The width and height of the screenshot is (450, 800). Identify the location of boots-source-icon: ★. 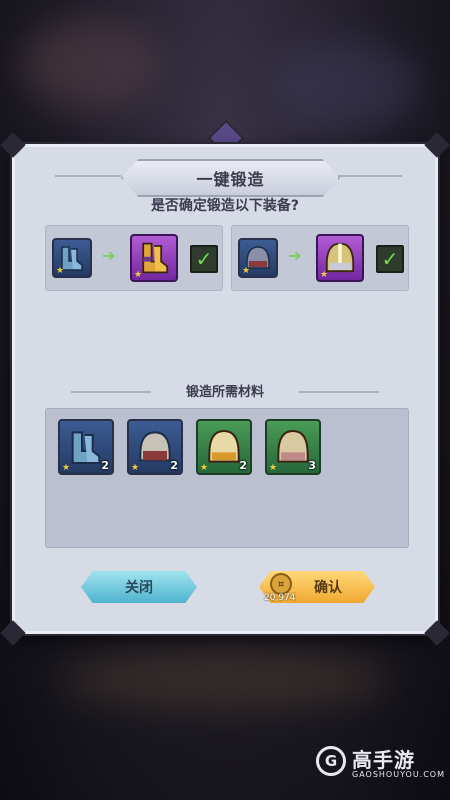
(72, 258).